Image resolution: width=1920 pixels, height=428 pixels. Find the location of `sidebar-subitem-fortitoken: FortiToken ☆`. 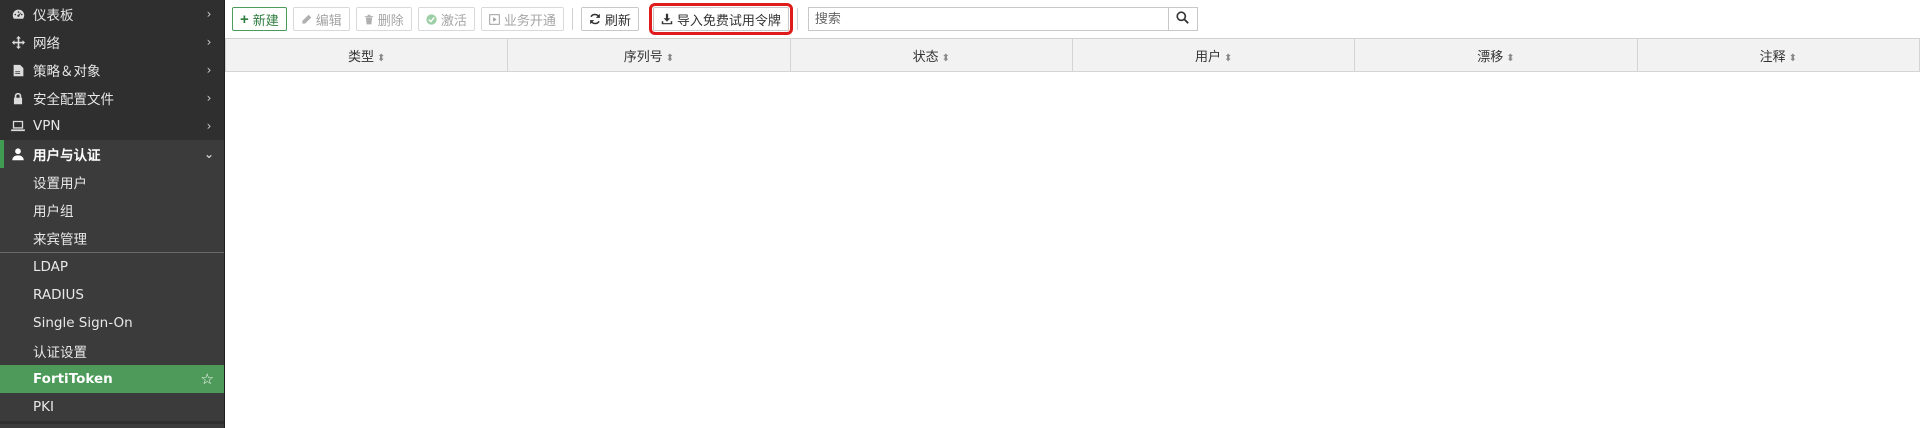

sidebar-subitem-fortitoken: FortiToken ☆ is located at coordinates (112, 379).